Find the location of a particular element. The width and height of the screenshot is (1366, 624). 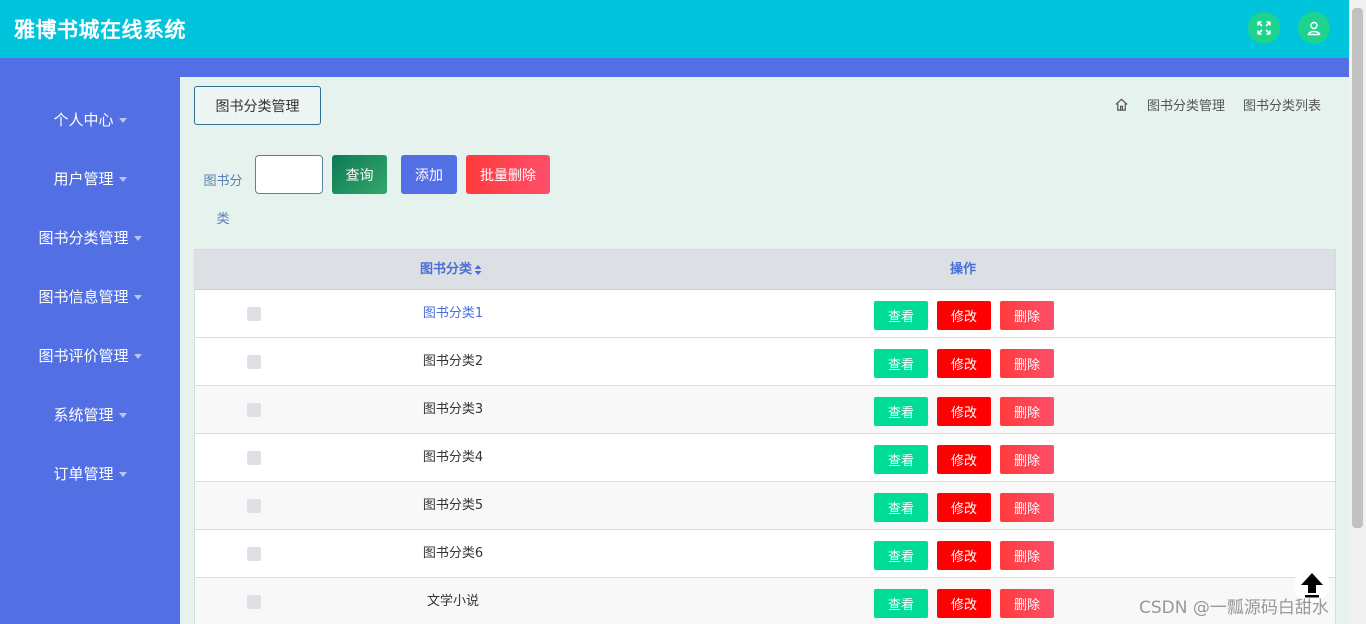

sidebar-item-book-info: 图书信息管理 is located at coordinates (90, 296).